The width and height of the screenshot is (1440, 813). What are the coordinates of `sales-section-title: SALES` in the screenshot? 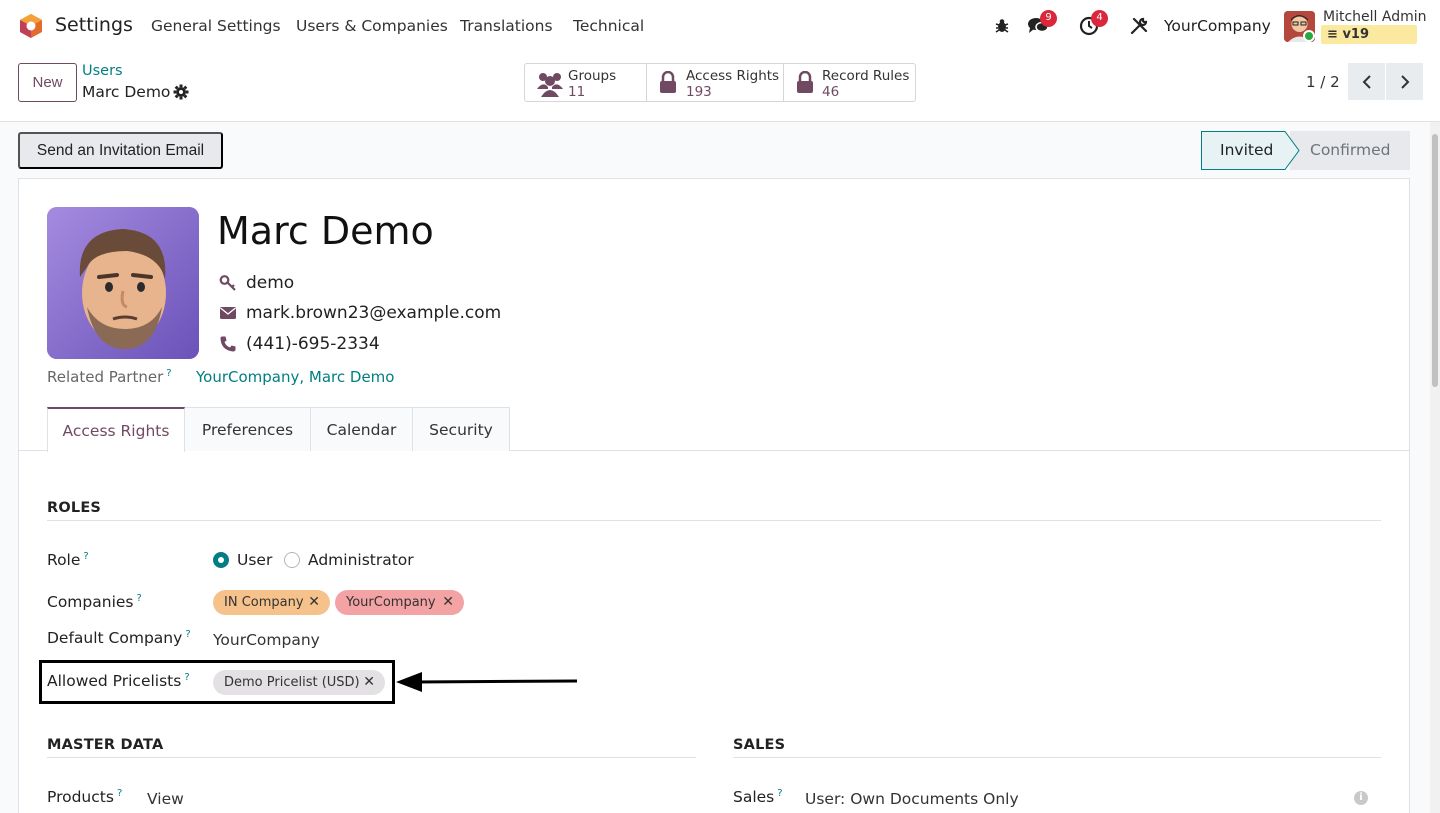 It's located at (759, 745).